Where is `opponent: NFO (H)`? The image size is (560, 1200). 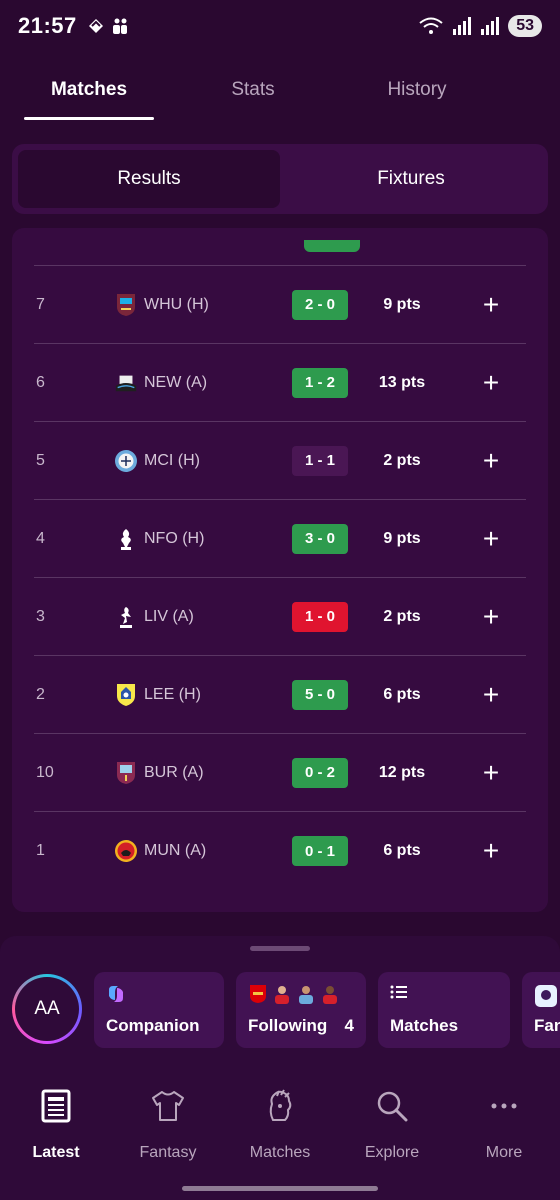
opponent: NFO (H) is located at coordinates (203, 539).